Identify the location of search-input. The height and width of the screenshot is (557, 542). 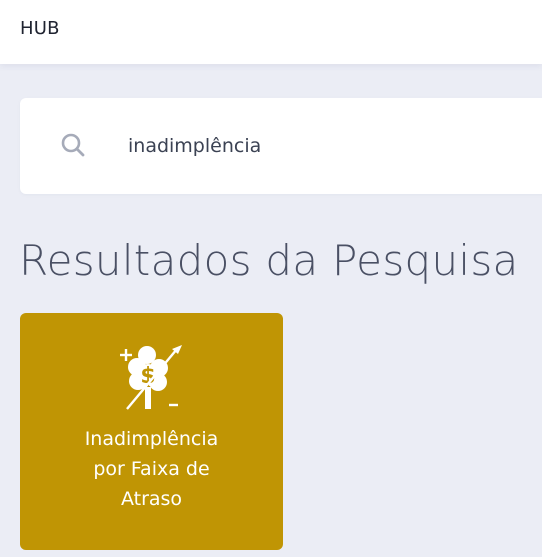
(328, 146).